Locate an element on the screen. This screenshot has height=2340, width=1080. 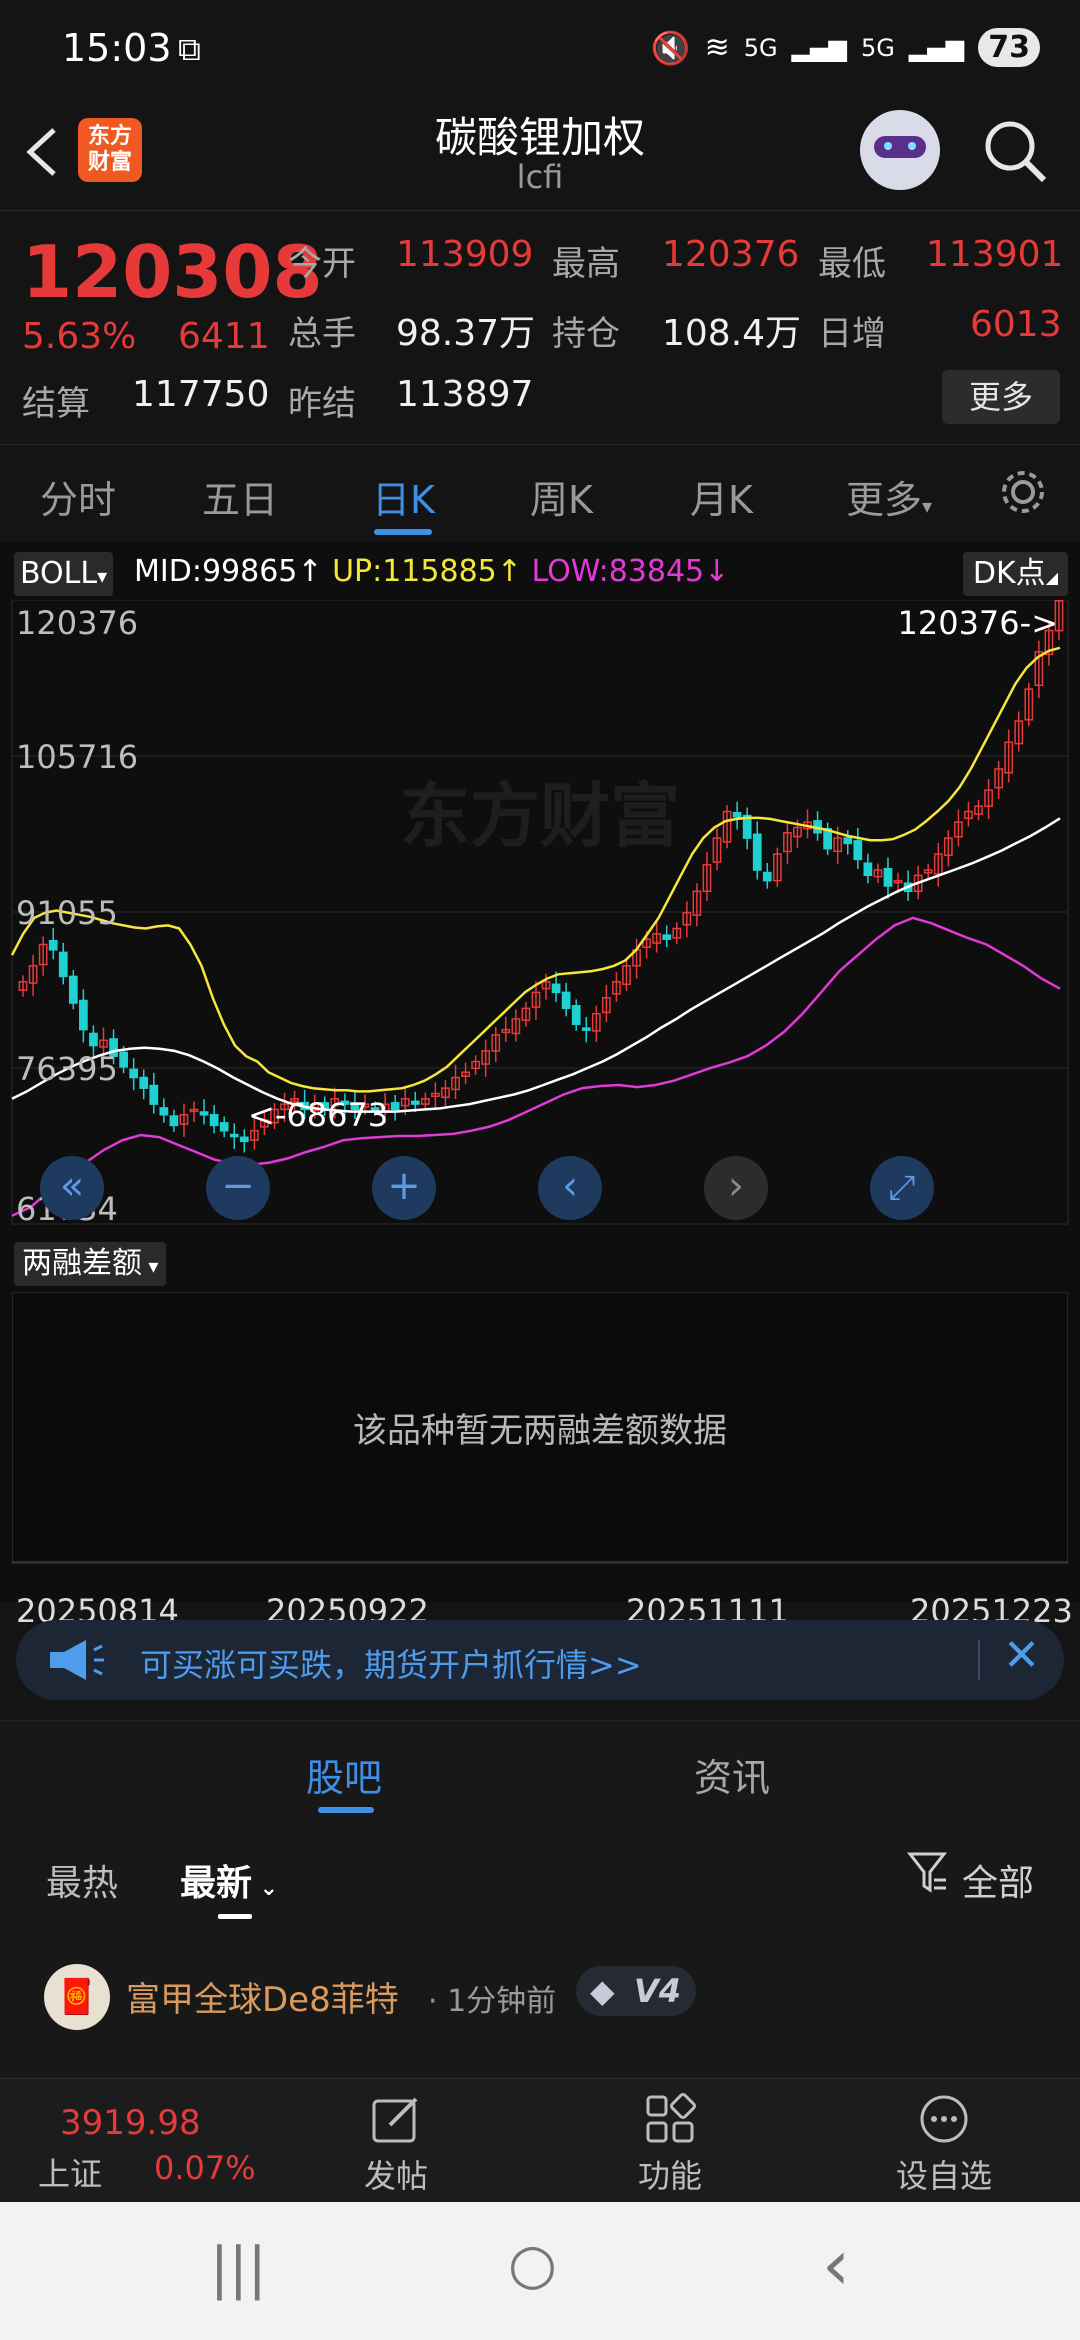
low-label: 最低 is located at coordinates (852, 264).